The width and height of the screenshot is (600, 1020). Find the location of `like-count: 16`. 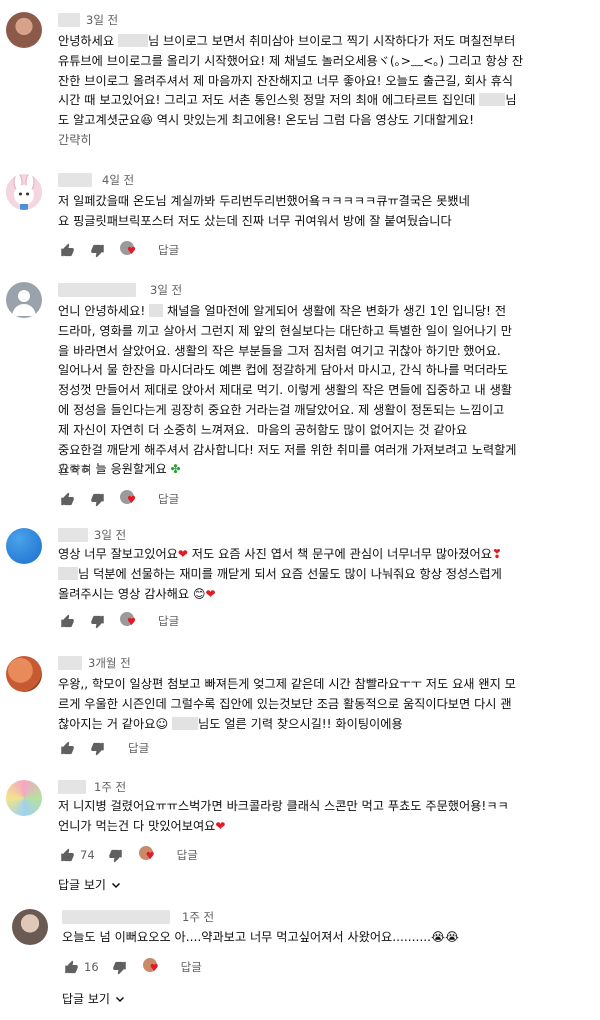

like-count: 16 is located at coordinates (91, 967).